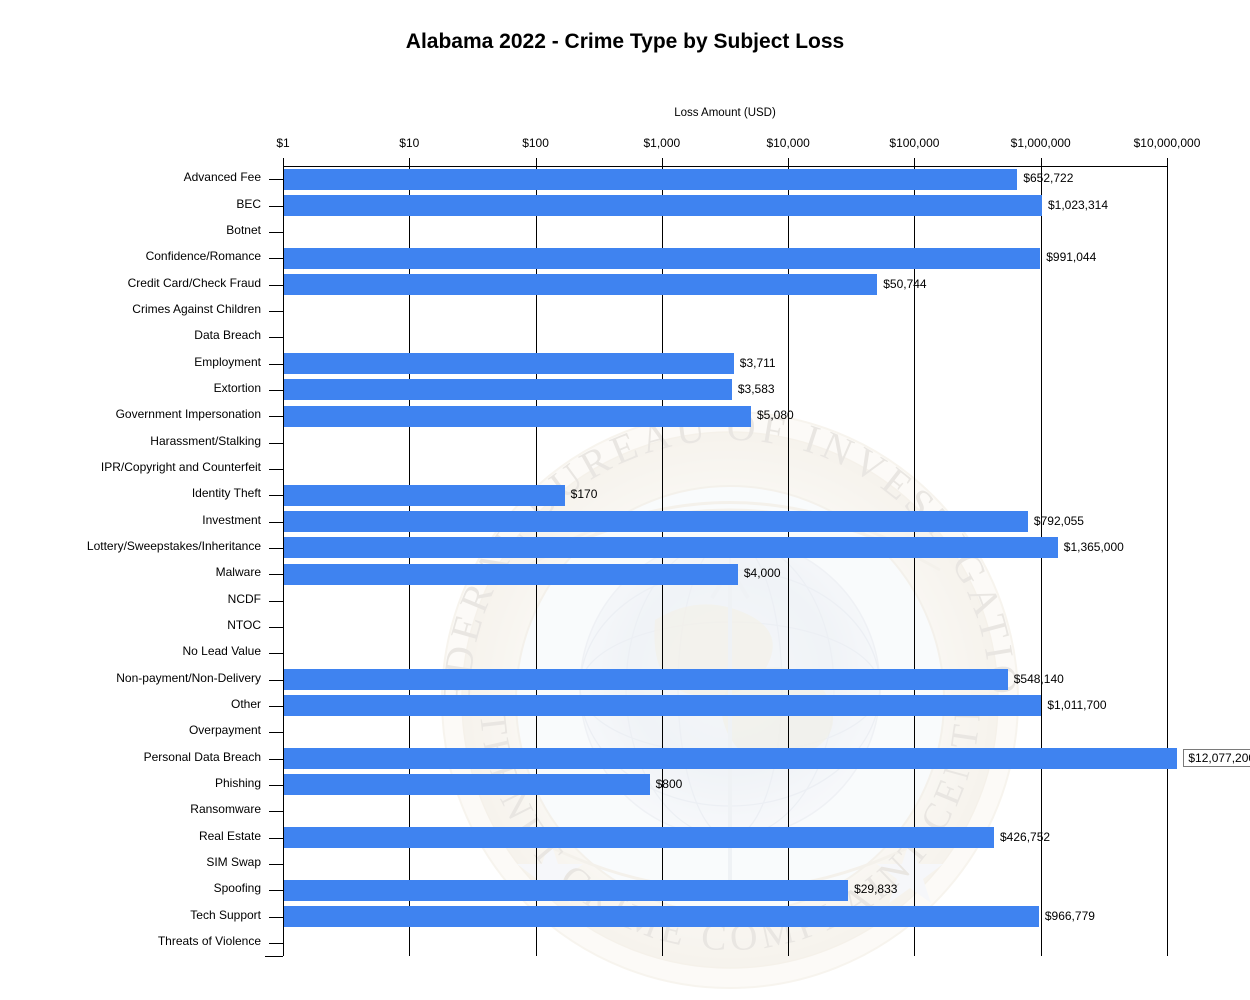  What do you see at coordinates (1071, 257) in the screenshot?
I see `bar-value-label: $991,044` at bounding box center [1071, 257].